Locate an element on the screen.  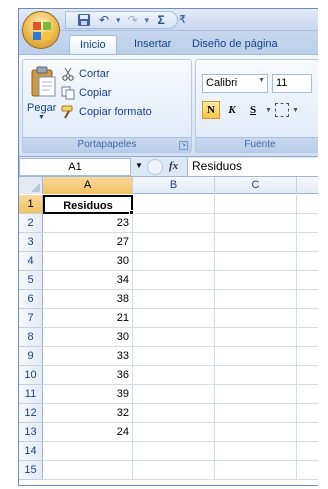
save-icon is located at coordinates (84, 20).